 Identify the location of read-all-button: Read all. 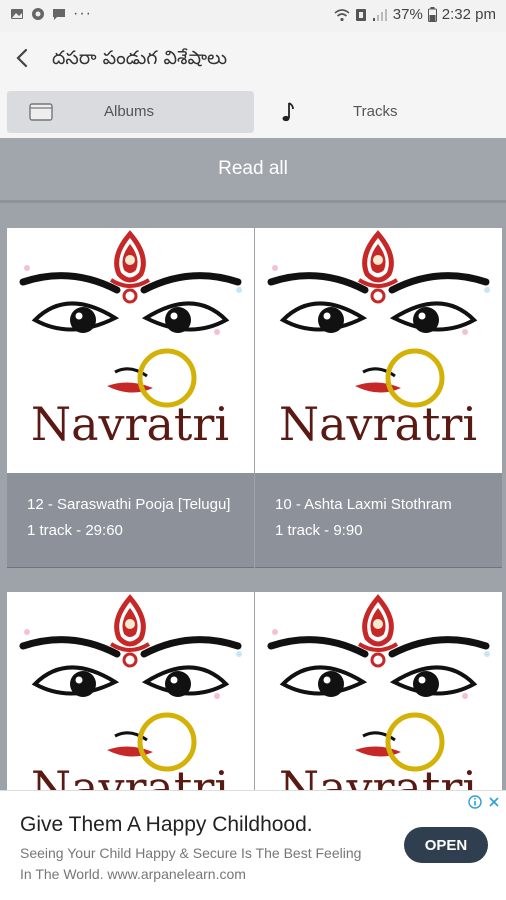
(253, 169).